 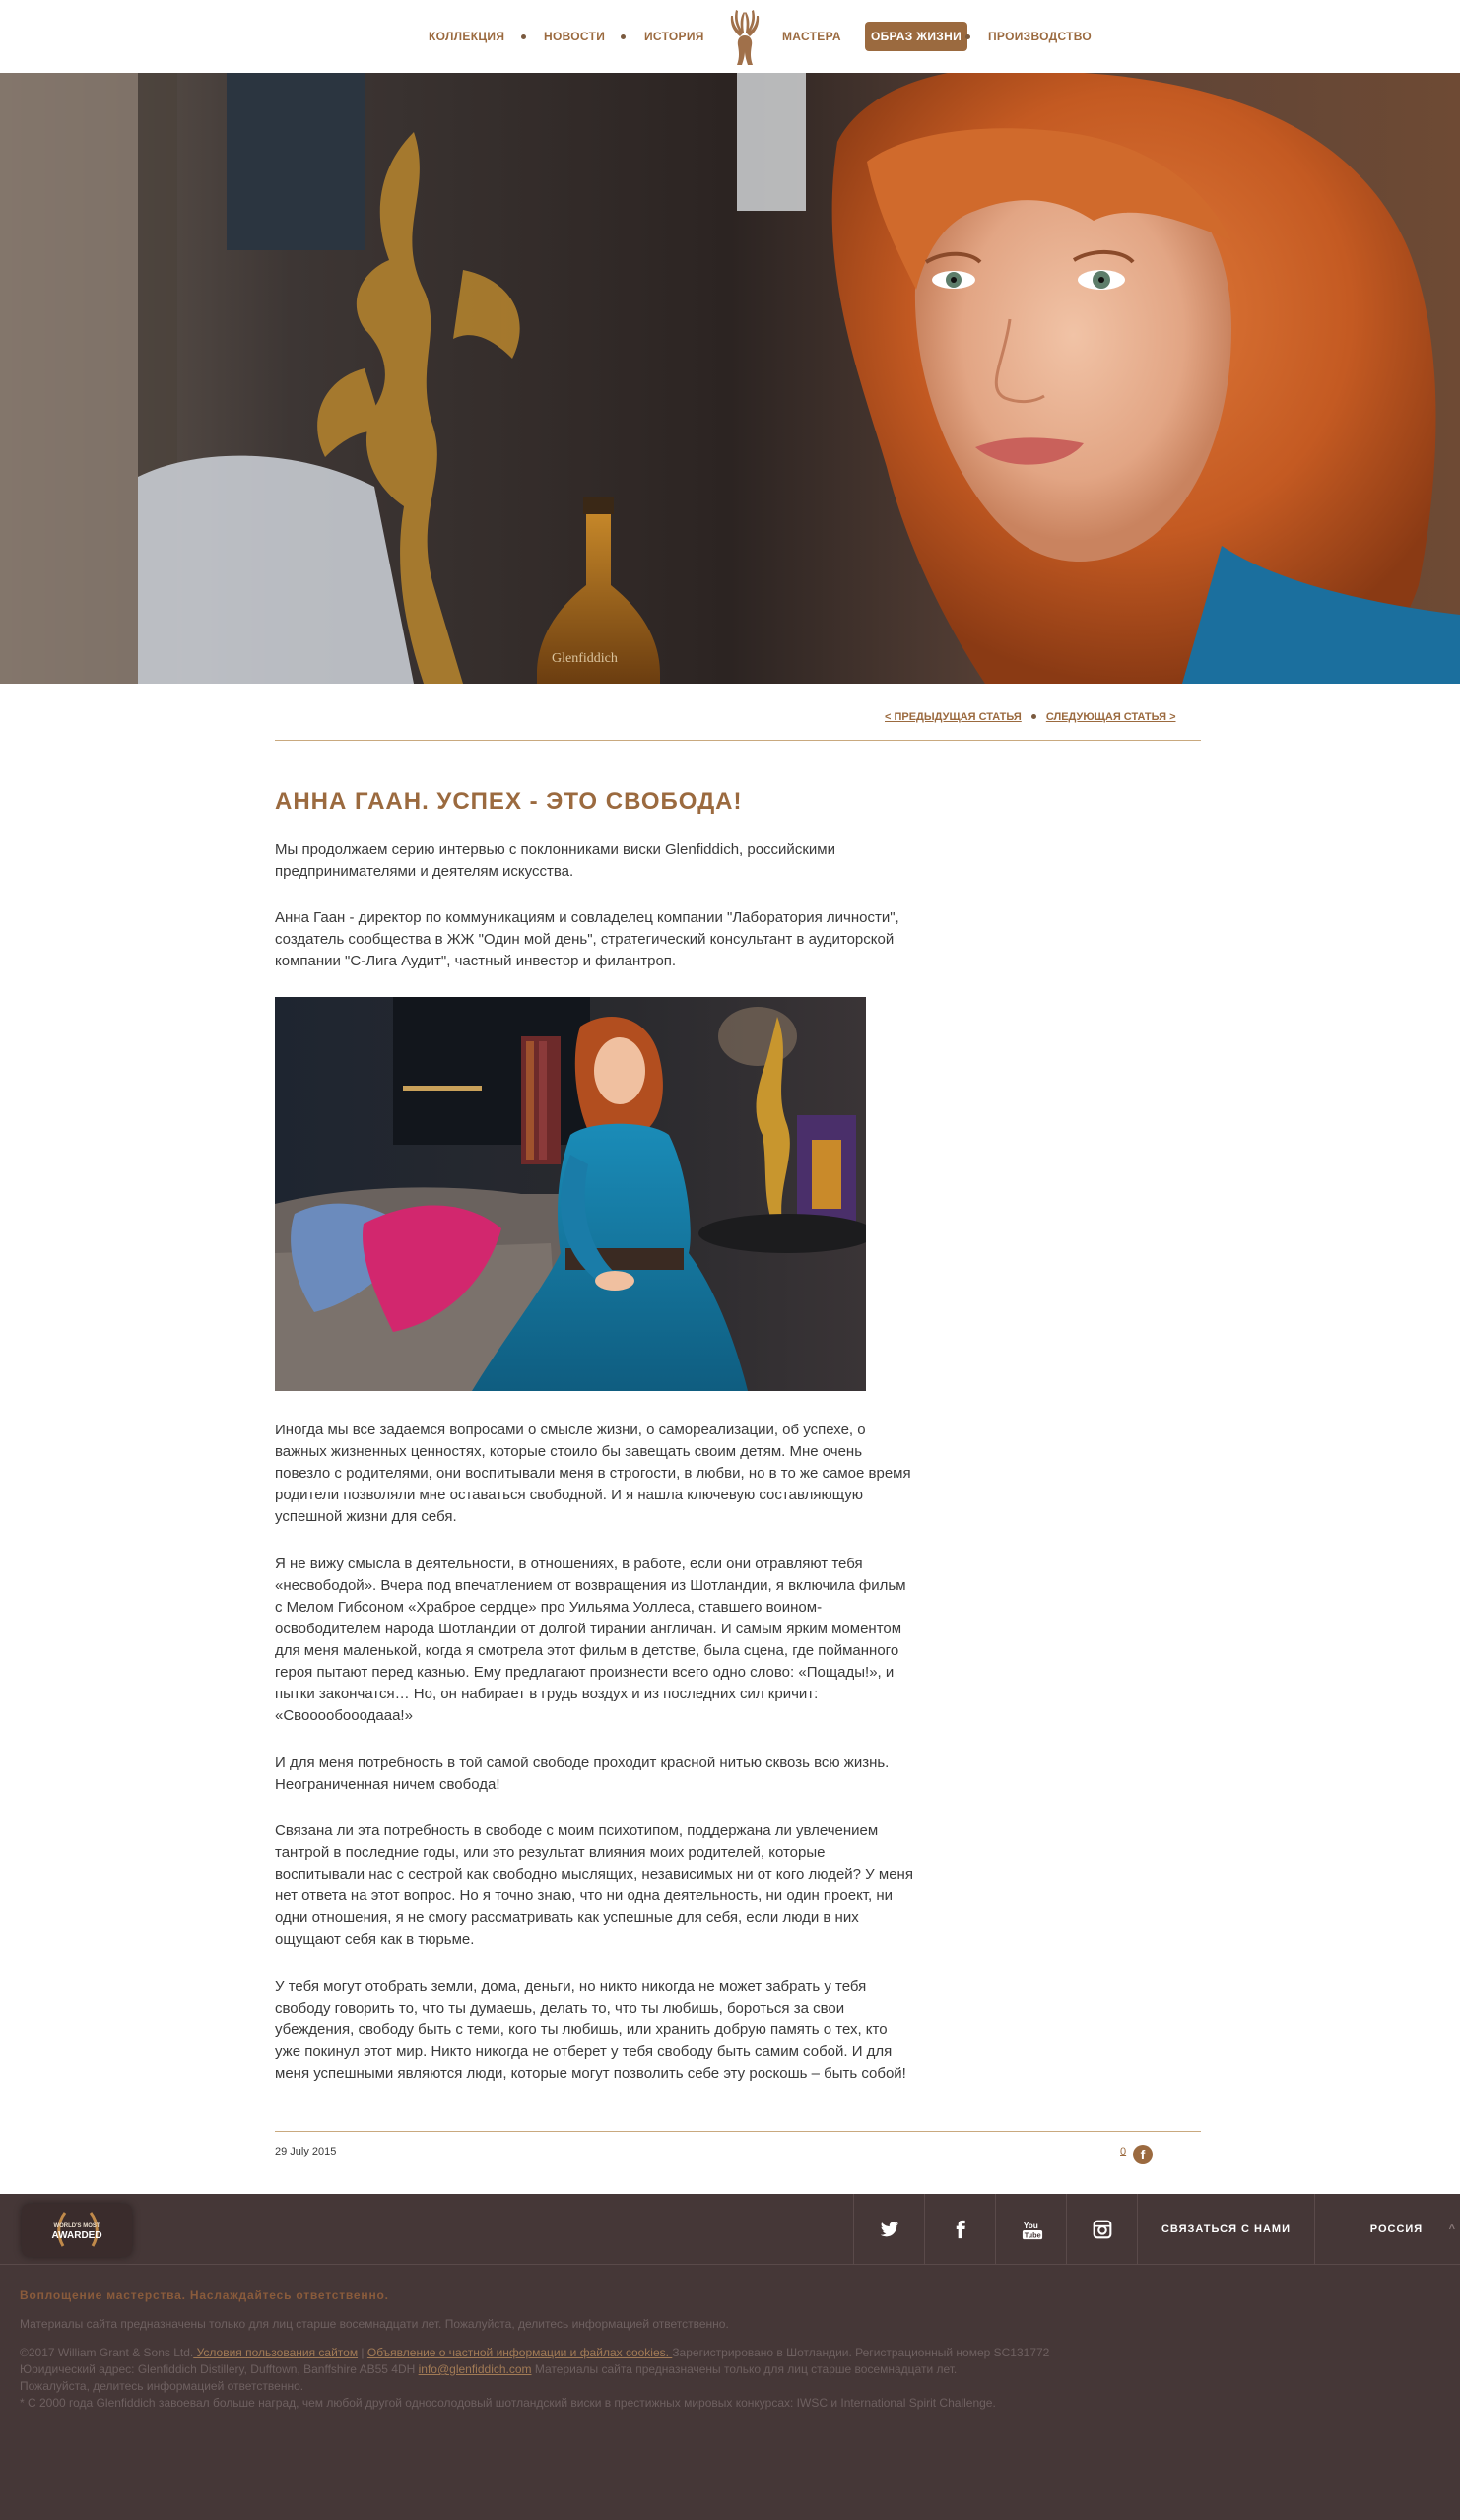 I want to click on facebook-icon, so click(x=960, y=2229).